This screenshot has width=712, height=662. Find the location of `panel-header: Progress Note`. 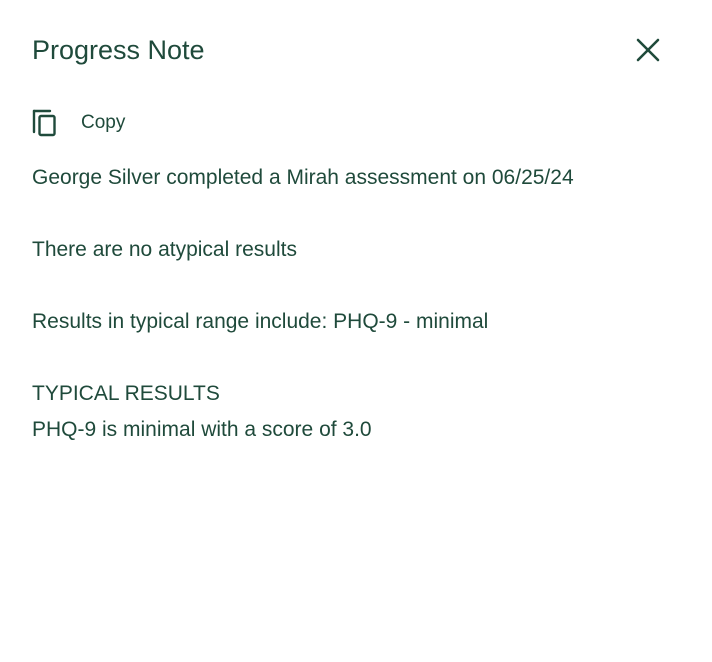

panel-header: Progress Note is located at coordinates (356, 50).